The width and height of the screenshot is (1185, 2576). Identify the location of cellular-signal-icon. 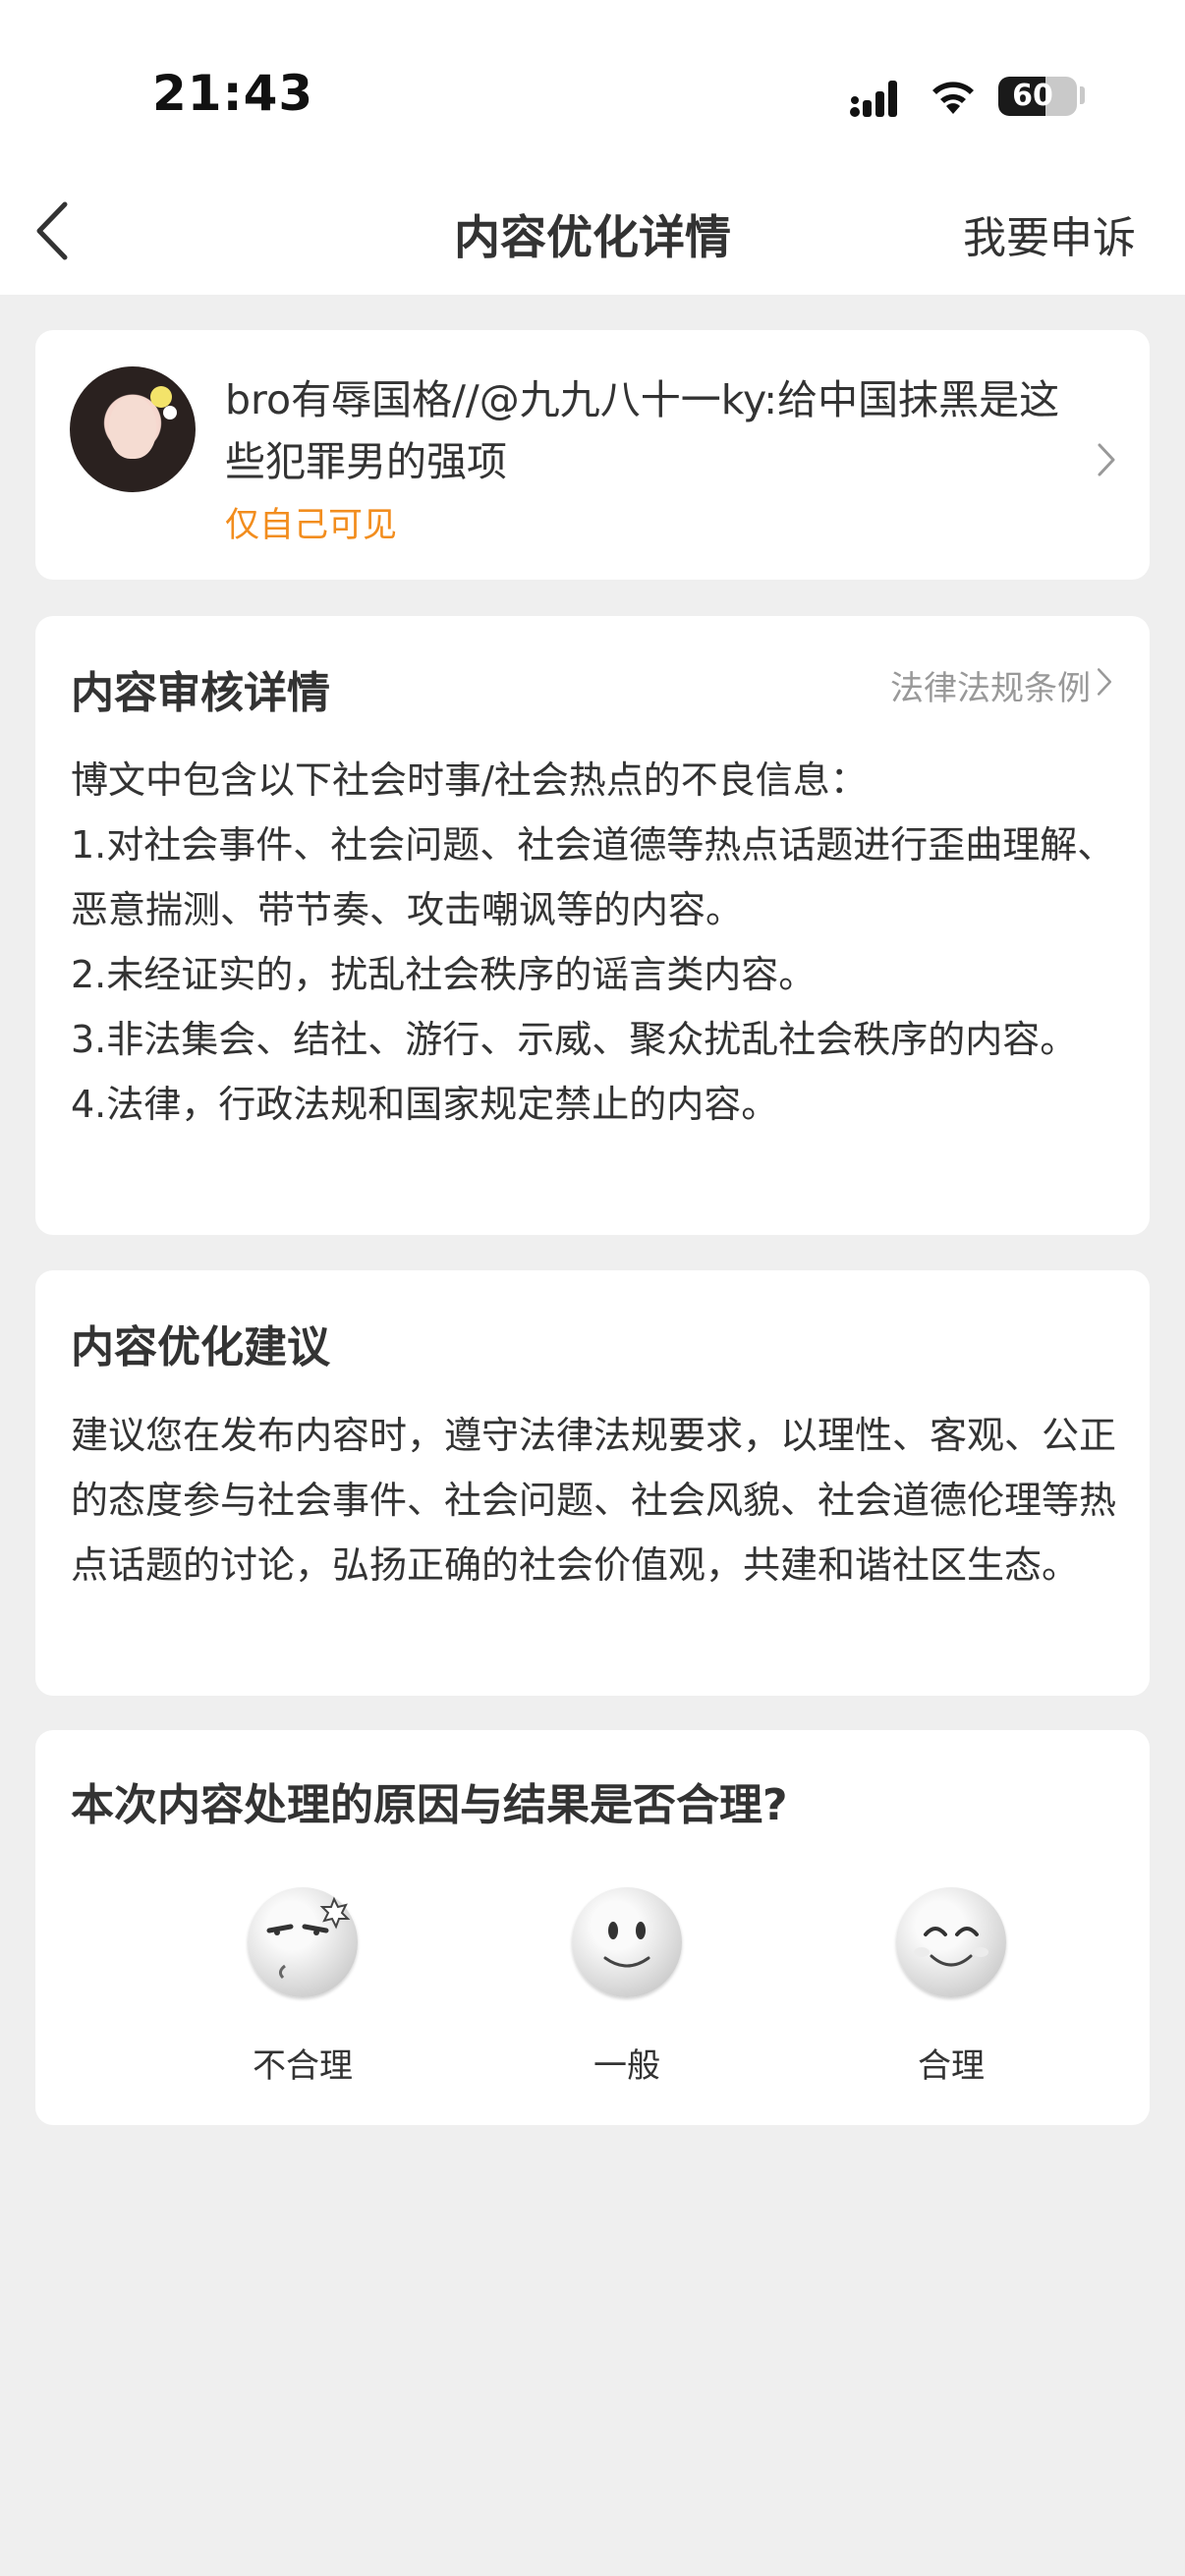
(874, 99).